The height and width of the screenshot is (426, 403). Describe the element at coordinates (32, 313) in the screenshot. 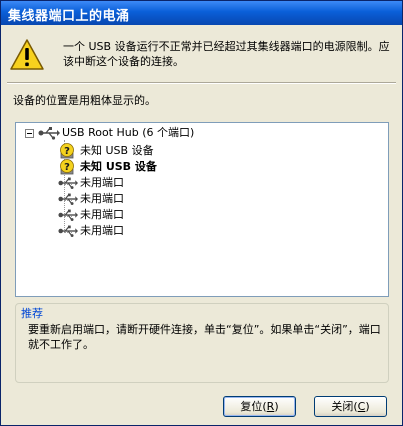

I see `recommendation-title: 推荐` at that location.